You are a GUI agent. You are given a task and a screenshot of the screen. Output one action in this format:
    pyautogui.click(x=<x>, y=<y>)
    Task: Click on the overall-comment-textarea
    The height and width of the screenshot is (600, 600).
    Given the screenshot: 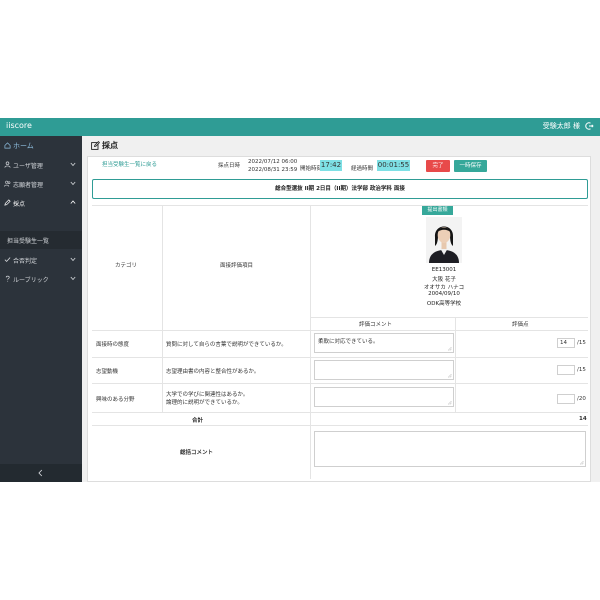 What is the action you would take?
    pyautogui.click(x=450, y=449)
    